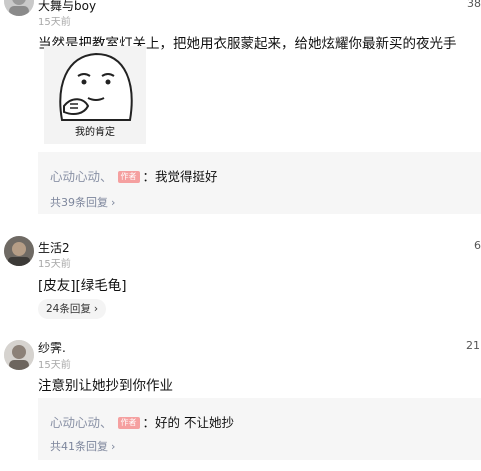 The image size is (481, 471). I want to click on comment-text: 注意别让她抄到你作业, so click(105, 386).